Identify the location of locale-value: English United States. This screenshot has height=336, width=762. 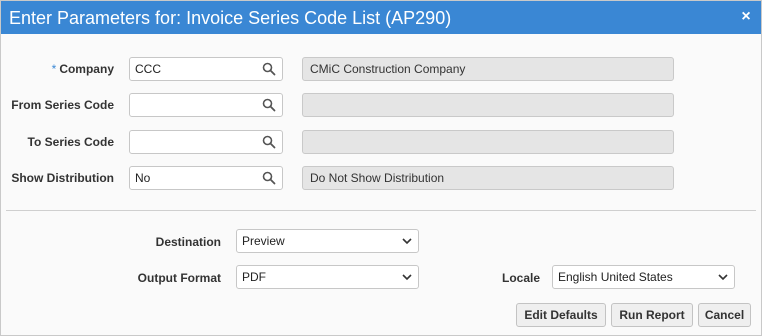
(615, 277).